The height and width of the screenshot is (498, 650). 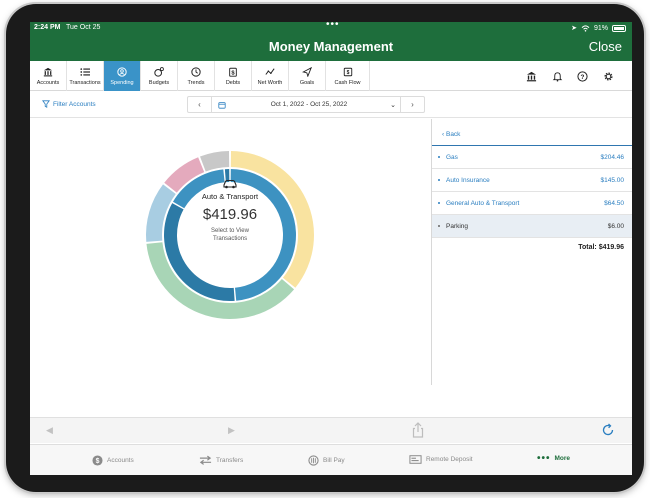 I want to click on back-button: ‹ Back, so click(x=451, y=134).